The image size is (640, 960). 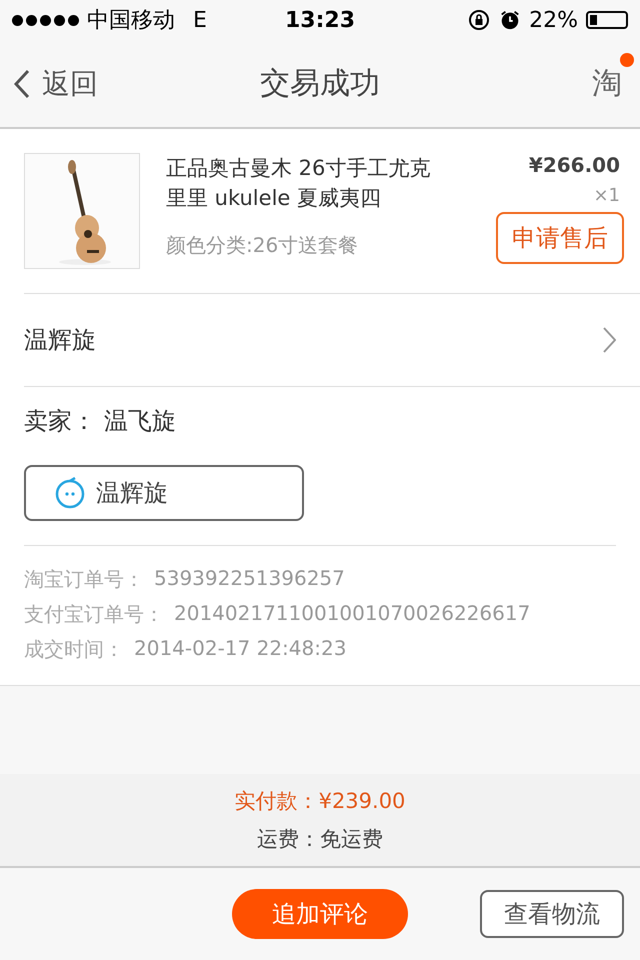 What do you see at coordinates (607, 20) in the screenshot?
I see `battery-icon` at bounding box center [607, 20].